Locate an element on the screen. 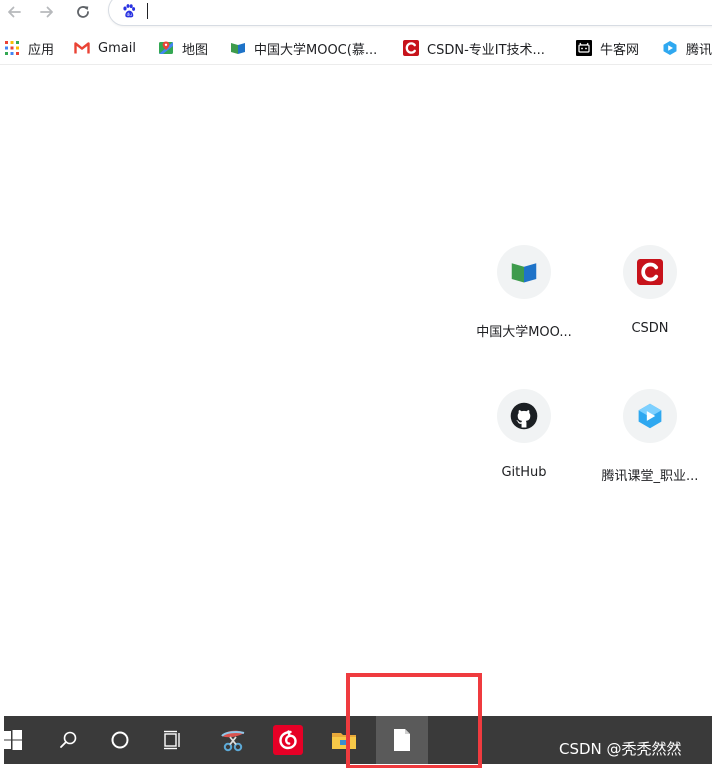 Image resolution: width=712 pixels, height=768 pixels. highlight-box is located at coordinates (414, 720).